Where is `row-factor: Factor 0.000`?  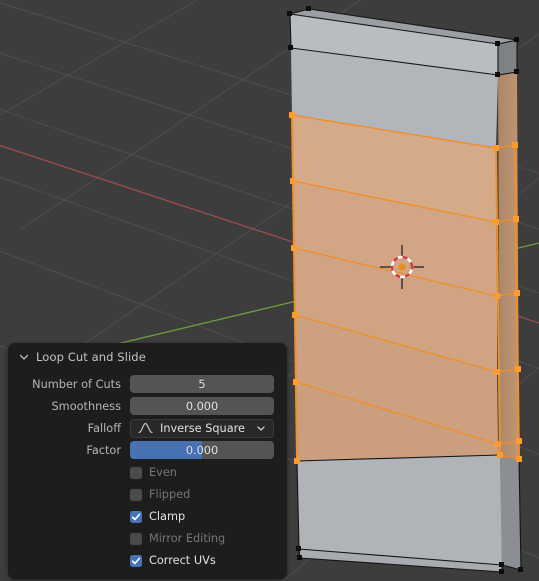 row-factor: Factor 0.000 is located at coordinates (147, 450).